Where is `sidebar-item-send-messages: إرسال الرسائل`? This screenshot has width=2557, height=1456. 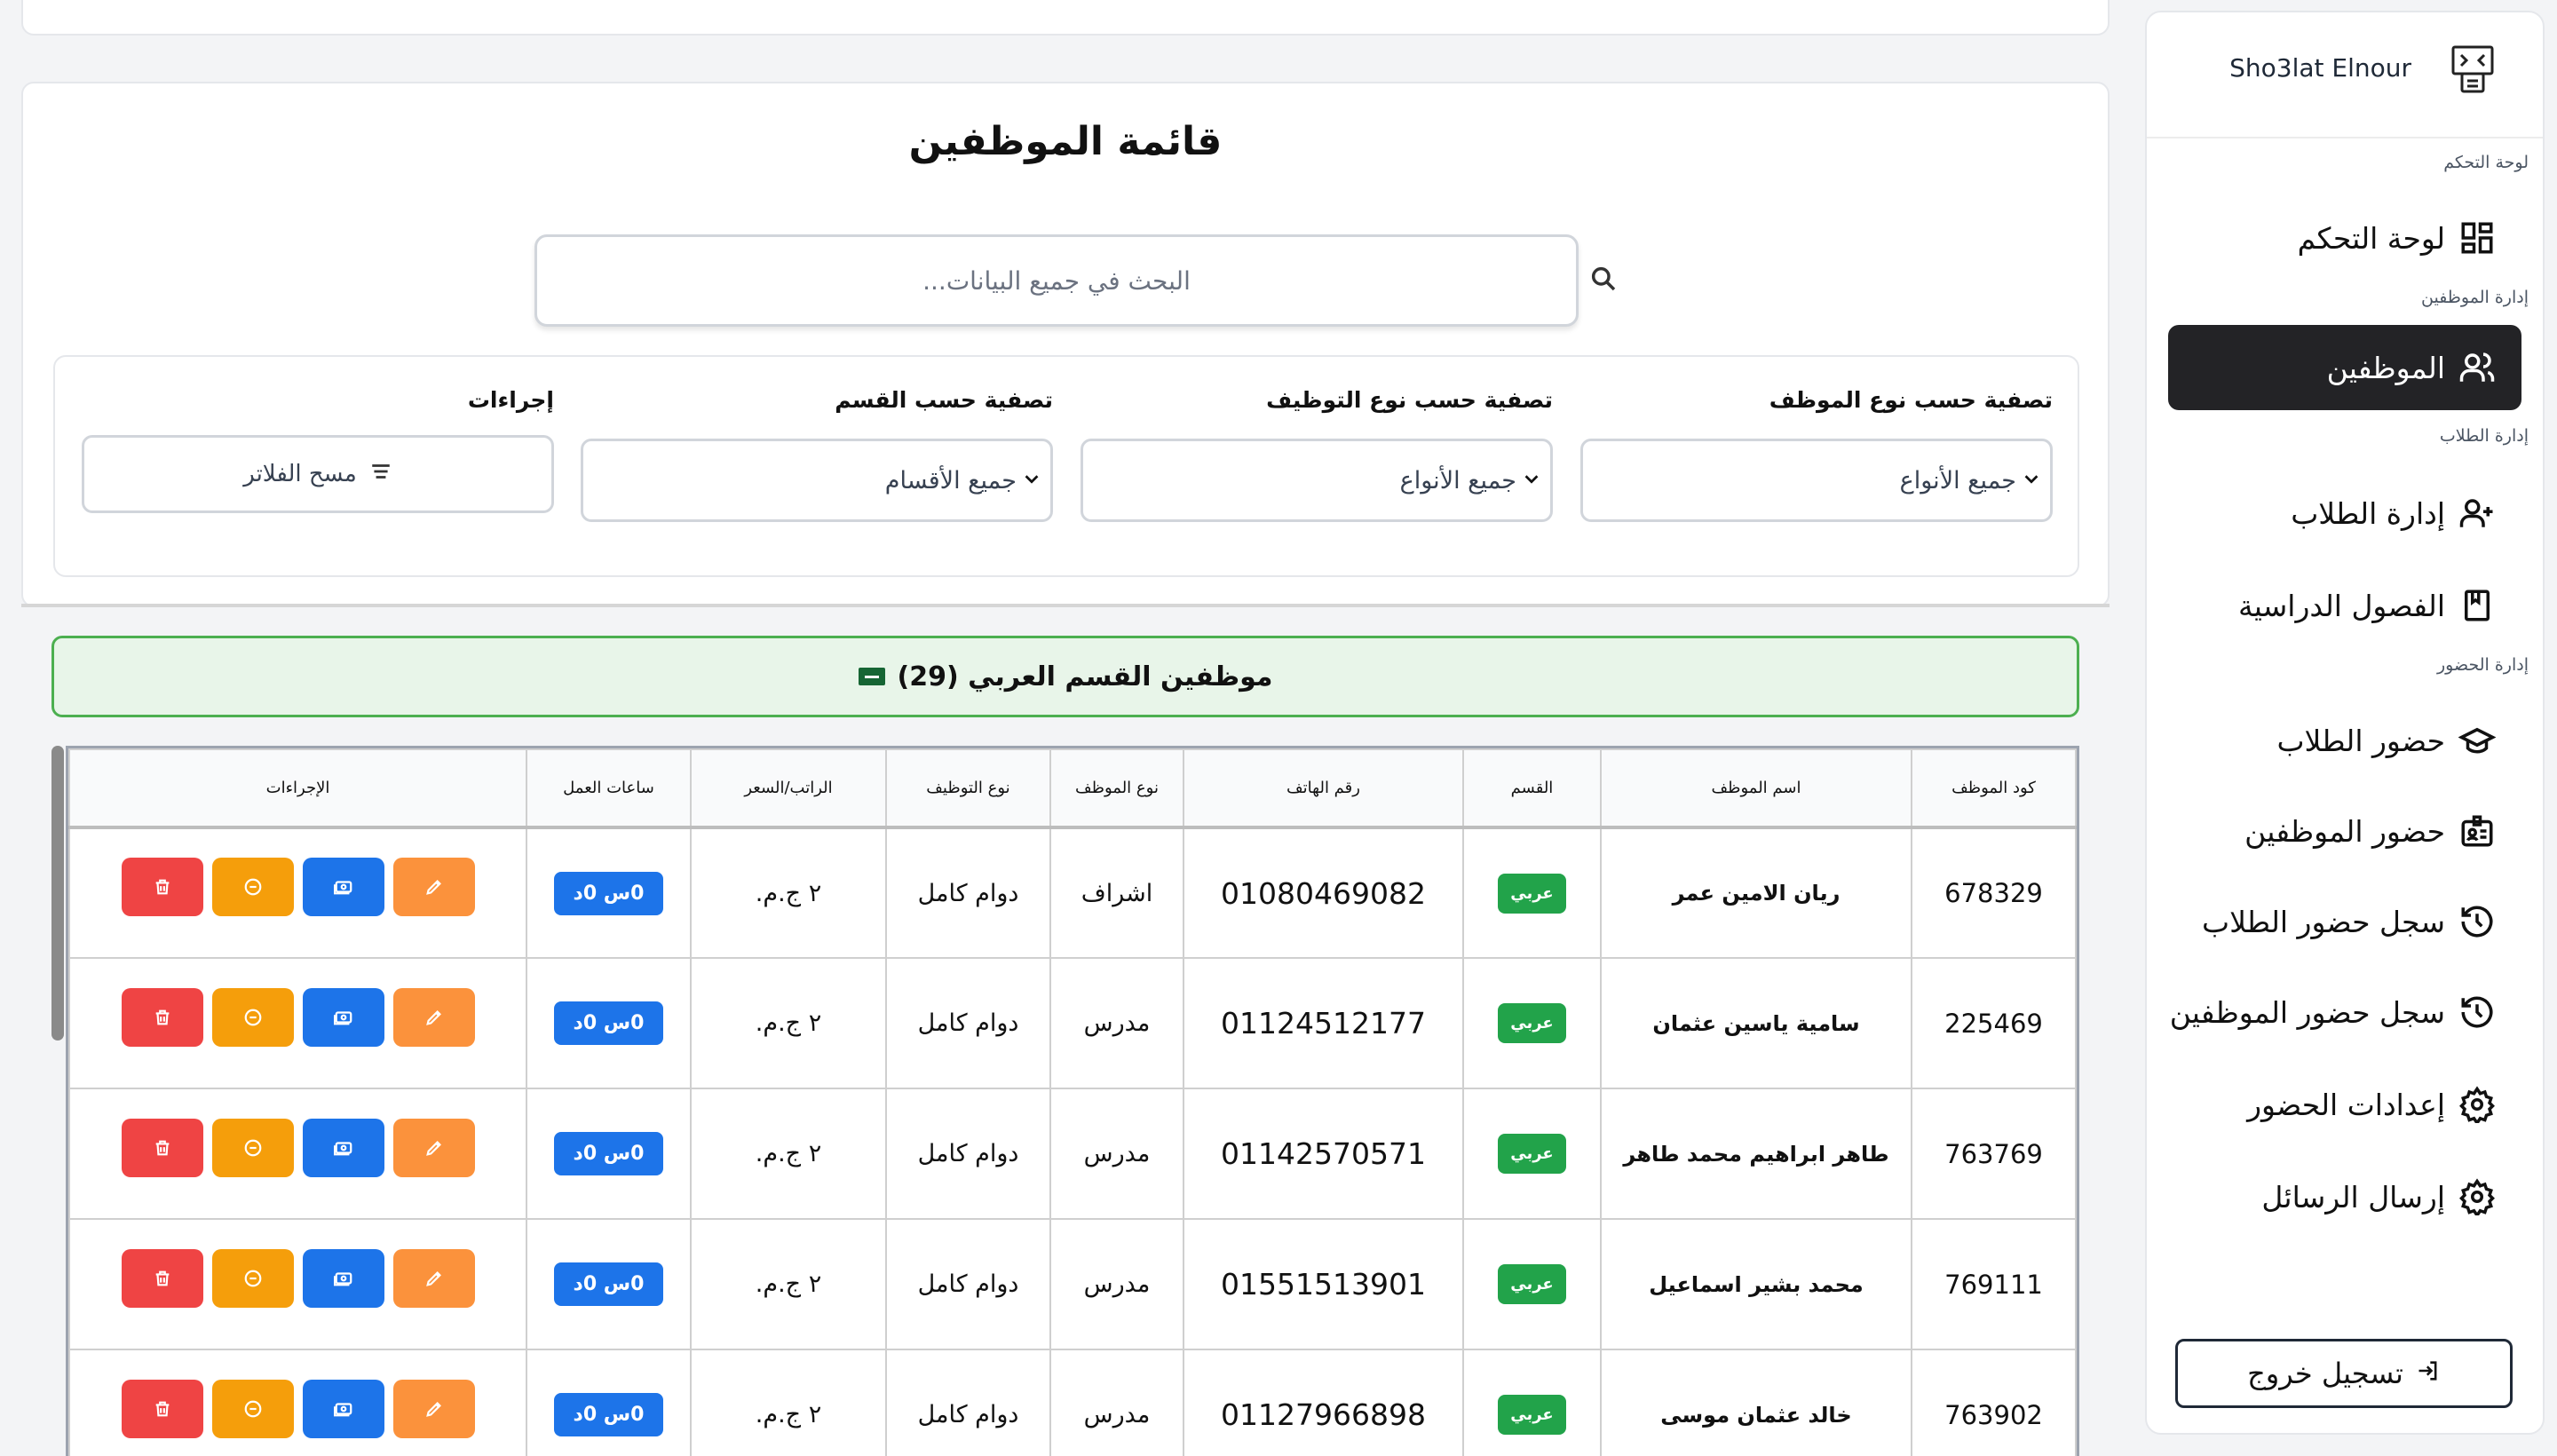
sidebar-item-send-messages: إرسال الرسائل is located at coordinates (2344, 1196).